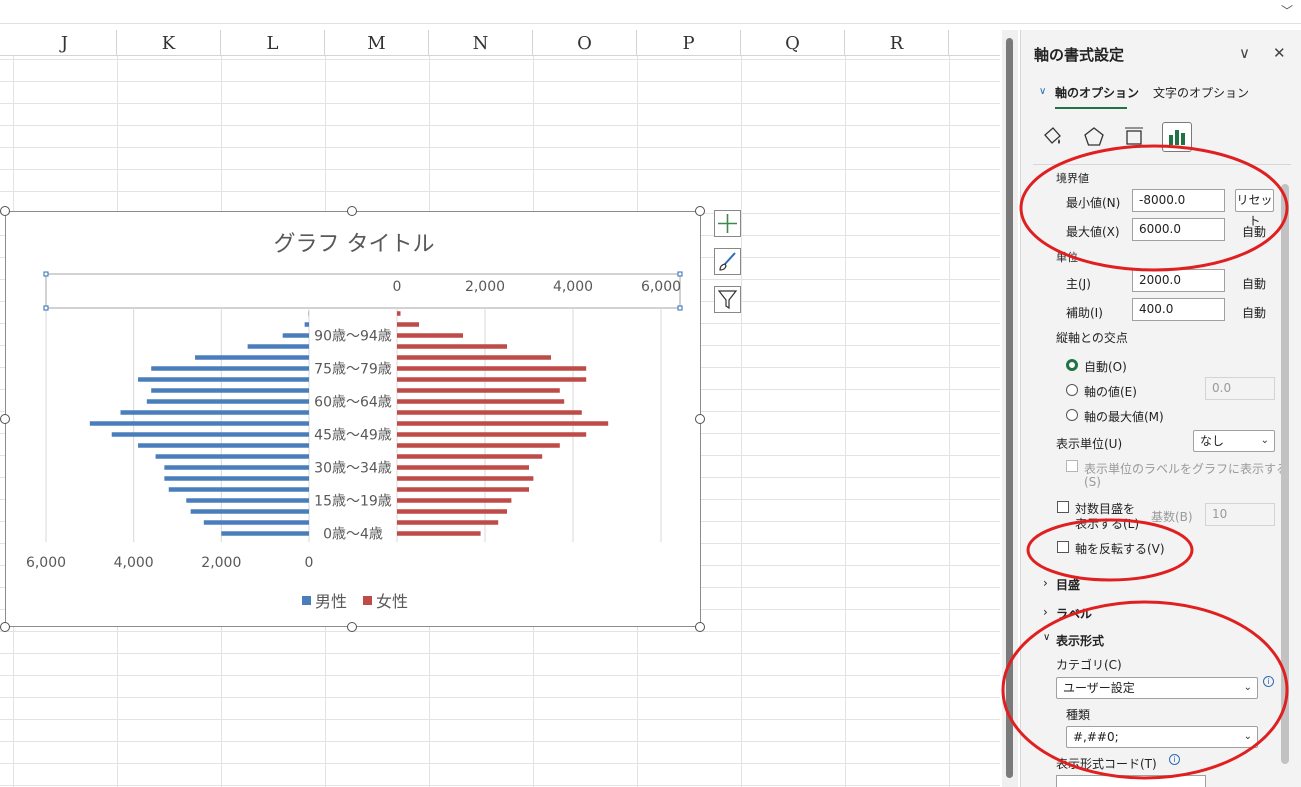  I want to click on collapse-number-icon: ∨, so click(1046, 637).